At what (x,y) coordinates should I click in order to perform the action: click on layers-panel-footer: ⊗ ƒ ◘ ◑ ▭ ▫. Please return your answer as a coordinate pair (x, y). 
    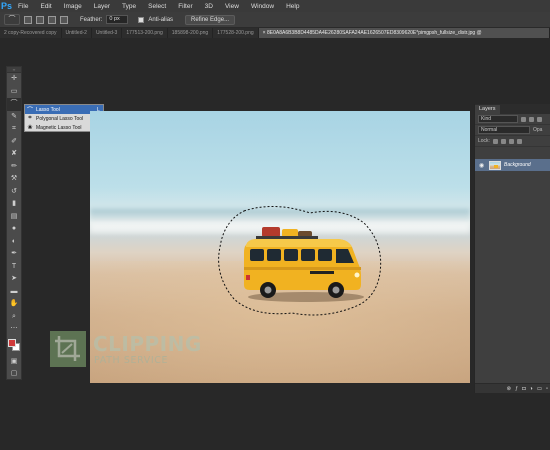
    Looking at the image, I should click on (512, 388).